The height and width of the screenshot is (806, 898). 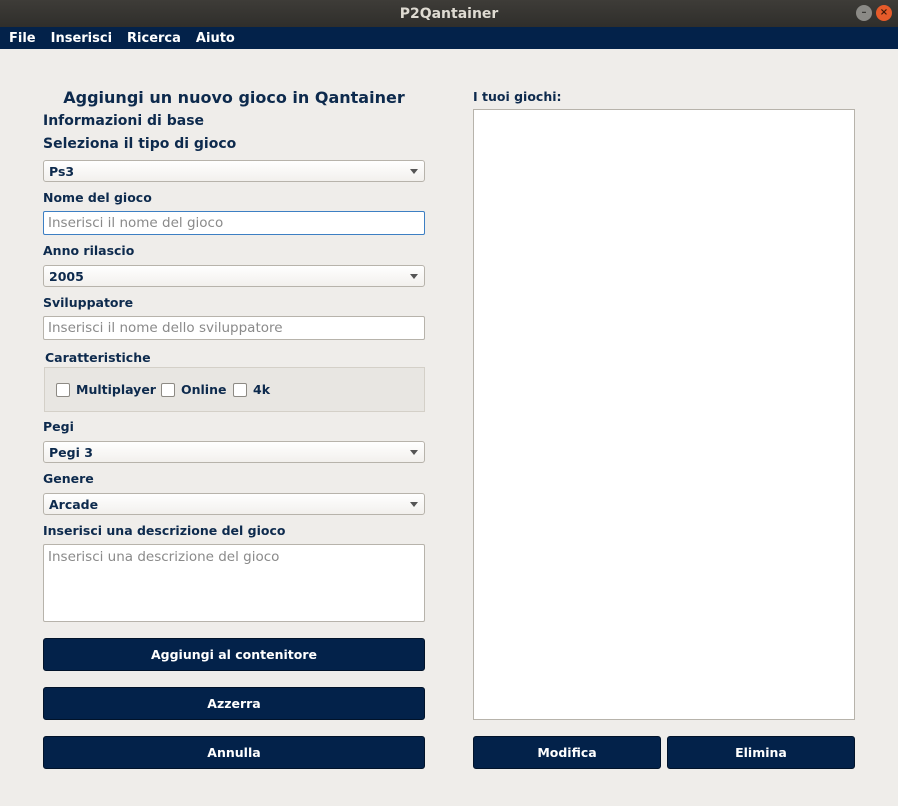 What do you see at coordinates (116, 389) in the screenshot?
I see `multiplayer-label: Multiplayer` at bounding box center [116, 389].